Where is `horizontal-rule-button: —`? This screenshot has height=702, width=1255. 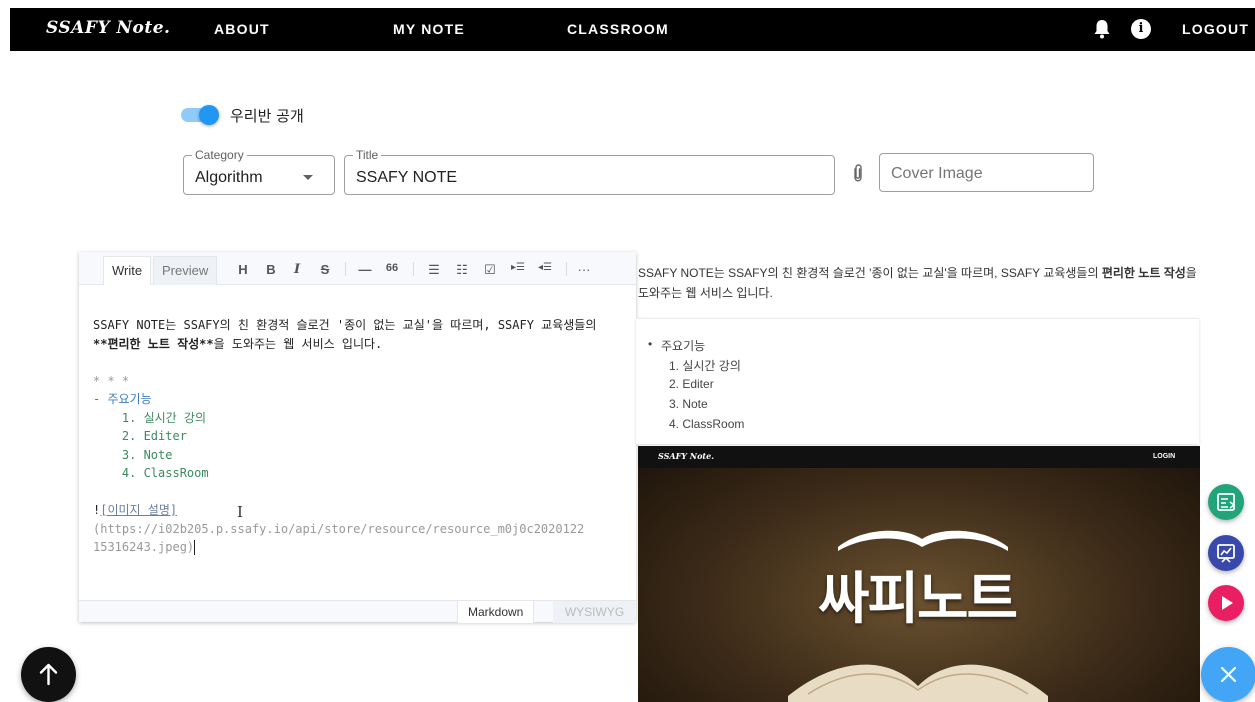 horizontal-rule-button: — is located at coordinates (365, 269).